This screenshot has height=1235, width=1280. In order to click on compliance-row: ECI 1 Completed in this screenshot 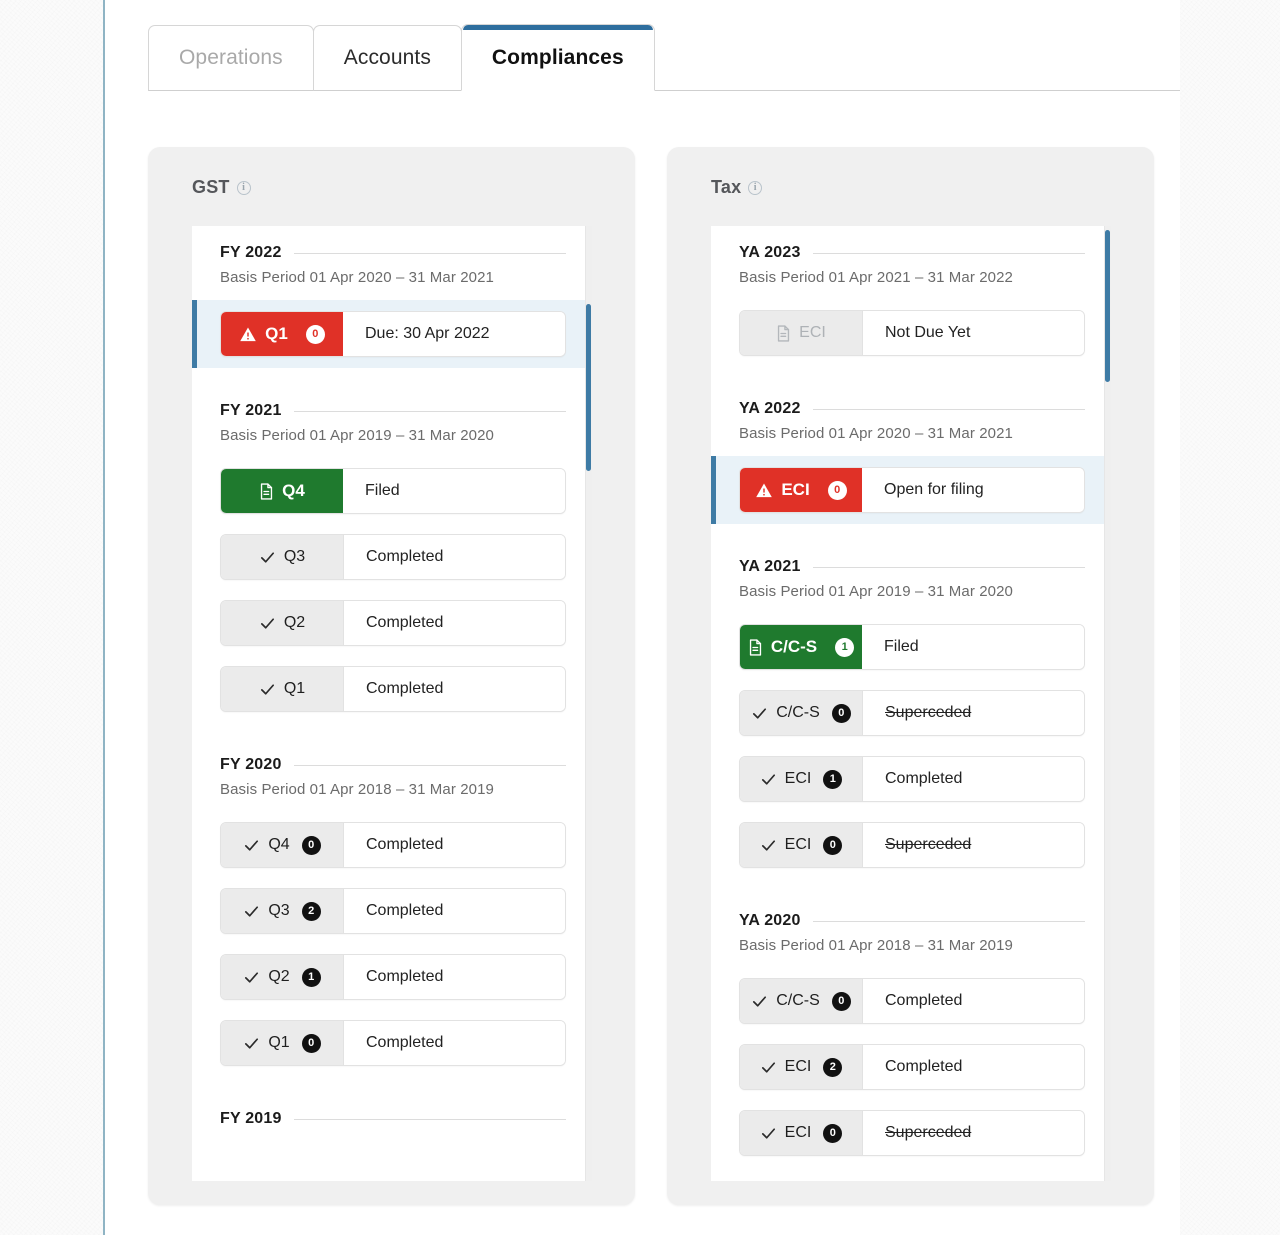, I will do `click(912, 779)`.